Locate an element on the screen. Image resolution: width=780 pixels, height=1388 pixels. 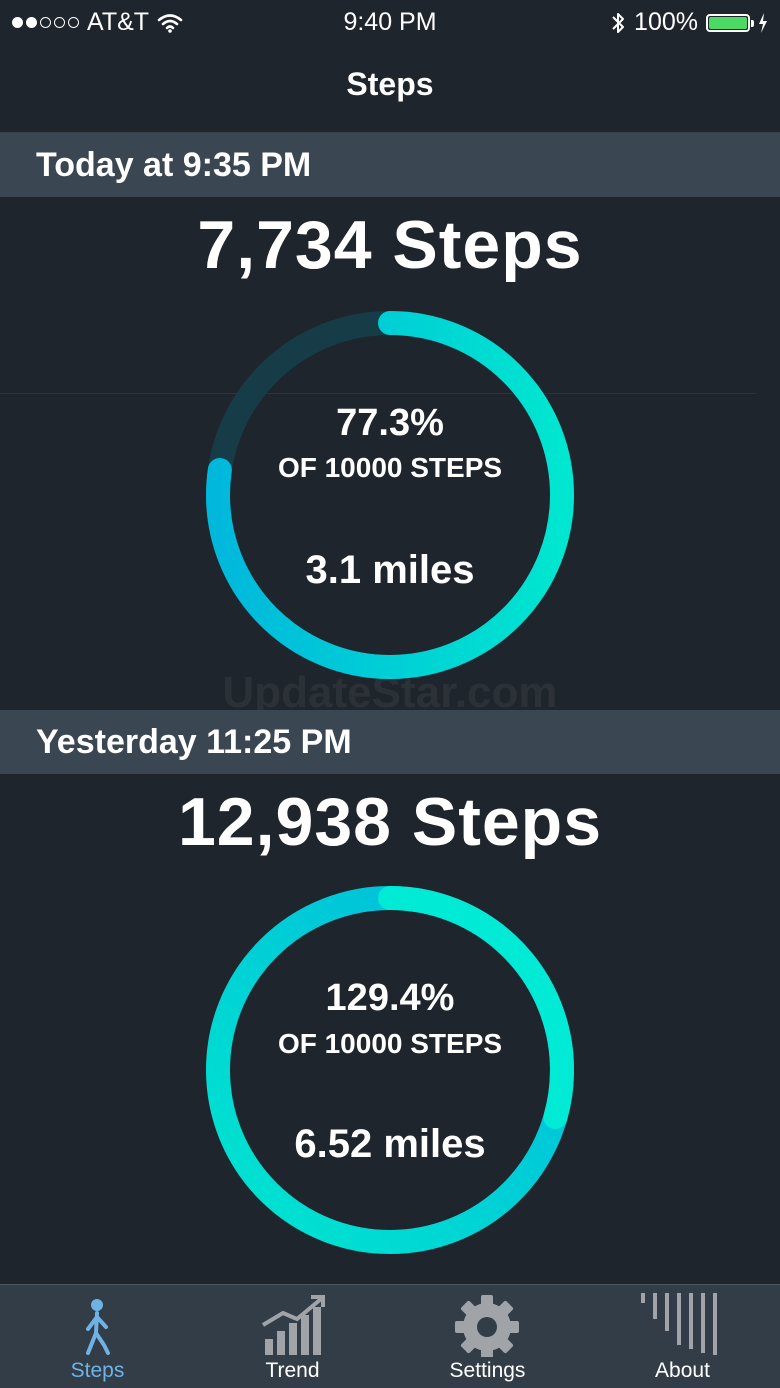
yesterday-miles: 6.52 miles is located at coordinates (390, 1144).